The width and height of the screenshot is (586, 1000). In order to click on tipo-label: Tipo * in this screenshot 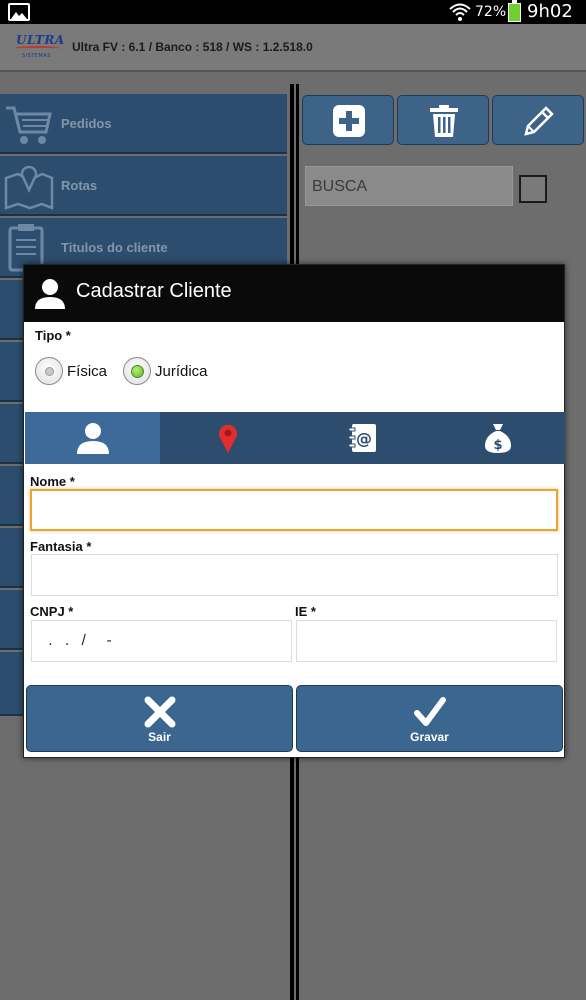, I will do `click(53, 335)`.